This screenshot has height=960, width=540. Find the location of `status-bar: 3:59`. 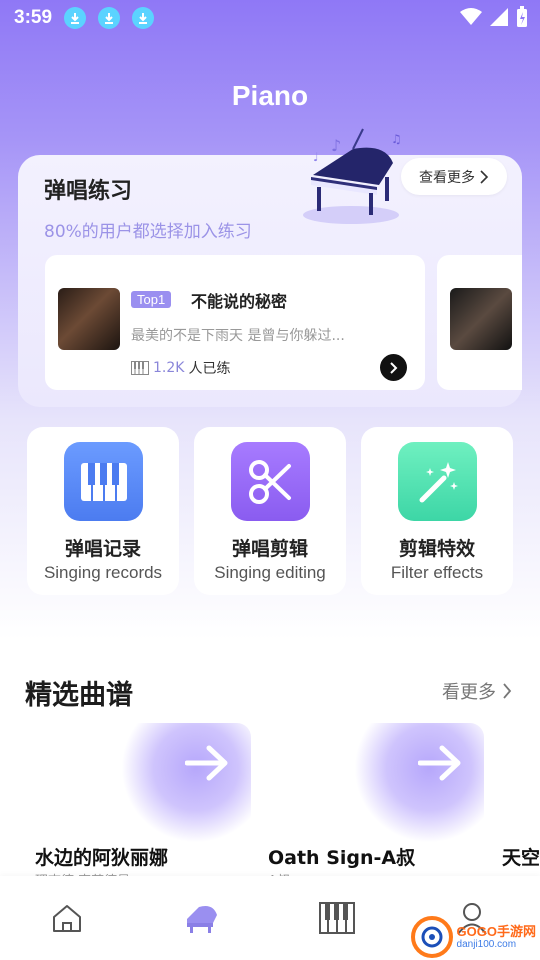

status-bar: 3:59 is located at coordinates (270, 18).